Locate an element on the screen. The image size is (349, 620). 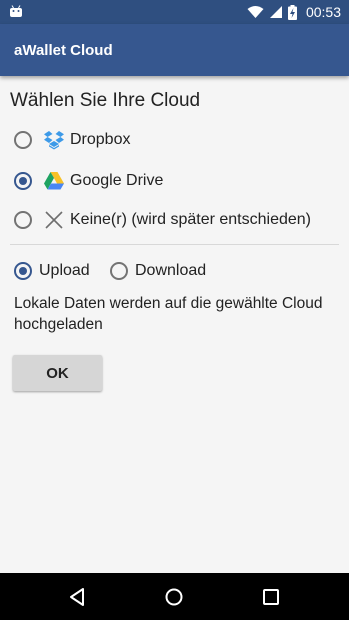
nav-bar is located at coordinates (174, 596).